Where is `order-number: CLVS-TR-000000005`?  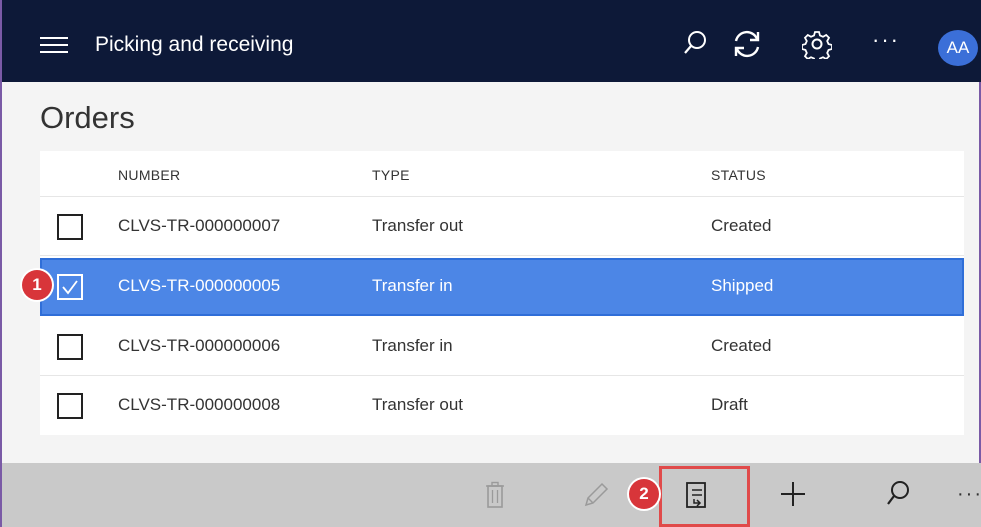
order-number: CLVS-TR-000000005 is located at coordinates (199, 285).